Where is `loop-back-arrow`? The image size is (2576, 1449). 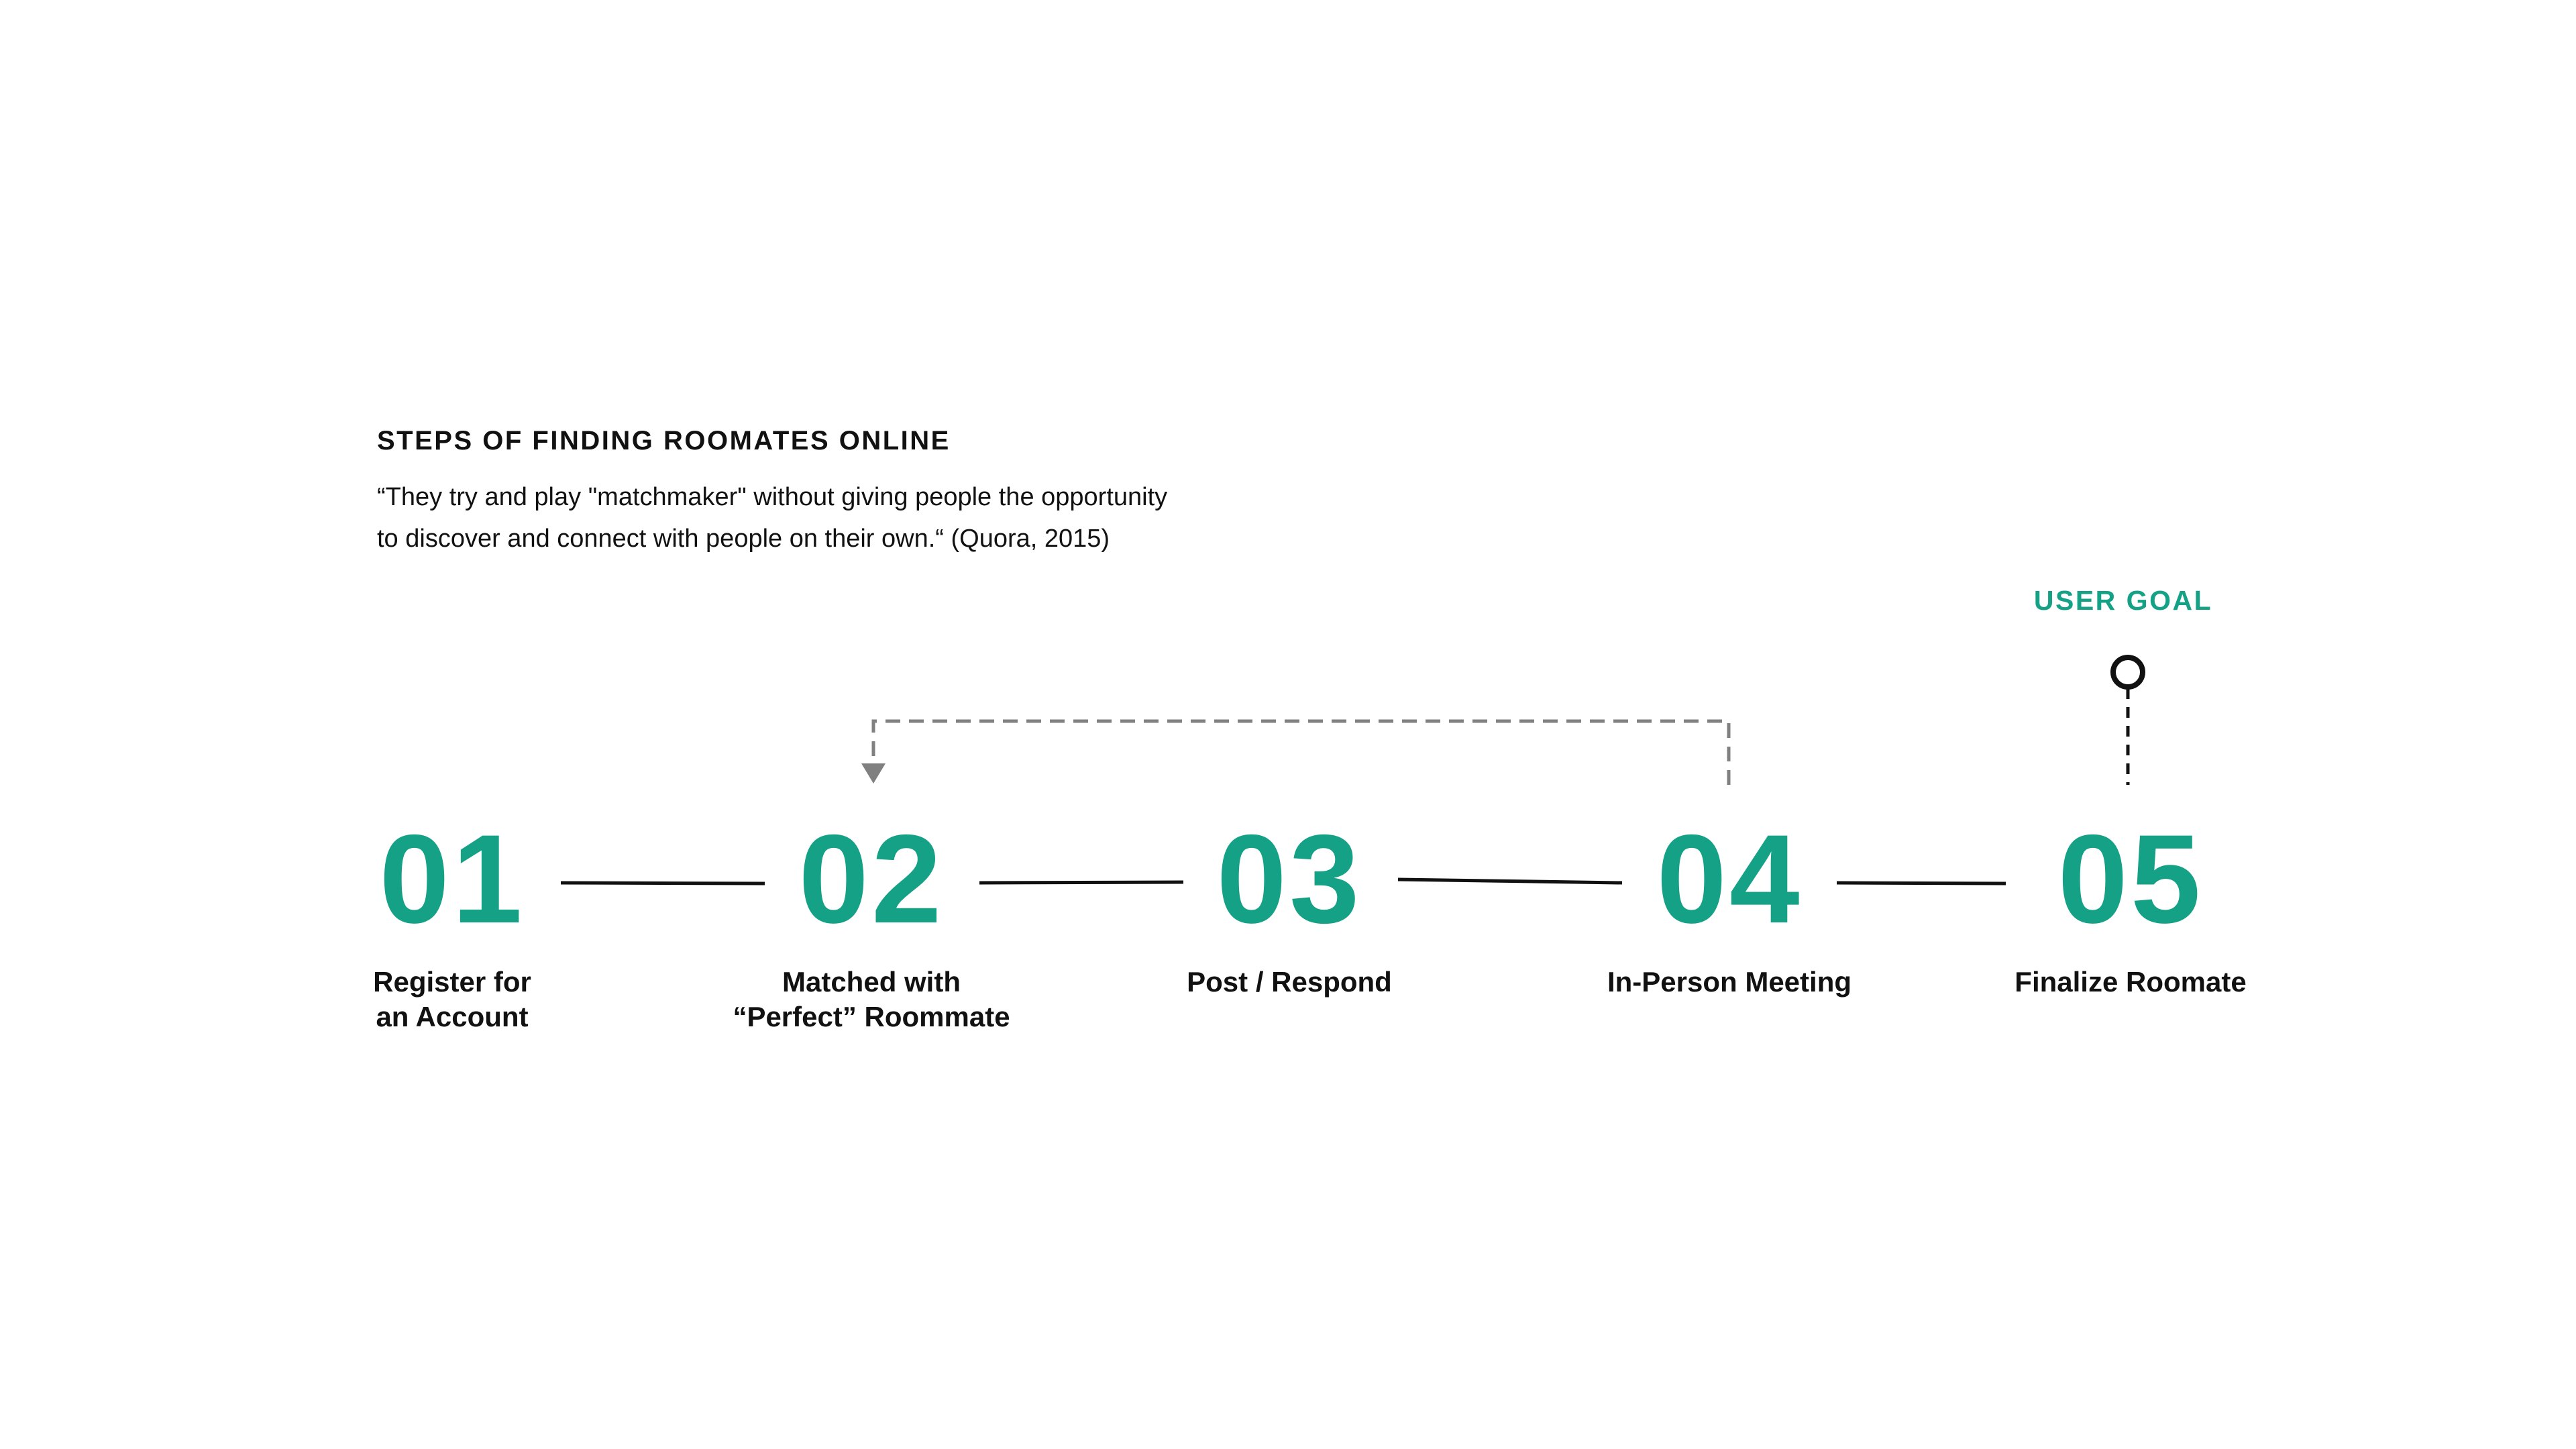 loop-back-arrow is located at coordinates (1301, 752).